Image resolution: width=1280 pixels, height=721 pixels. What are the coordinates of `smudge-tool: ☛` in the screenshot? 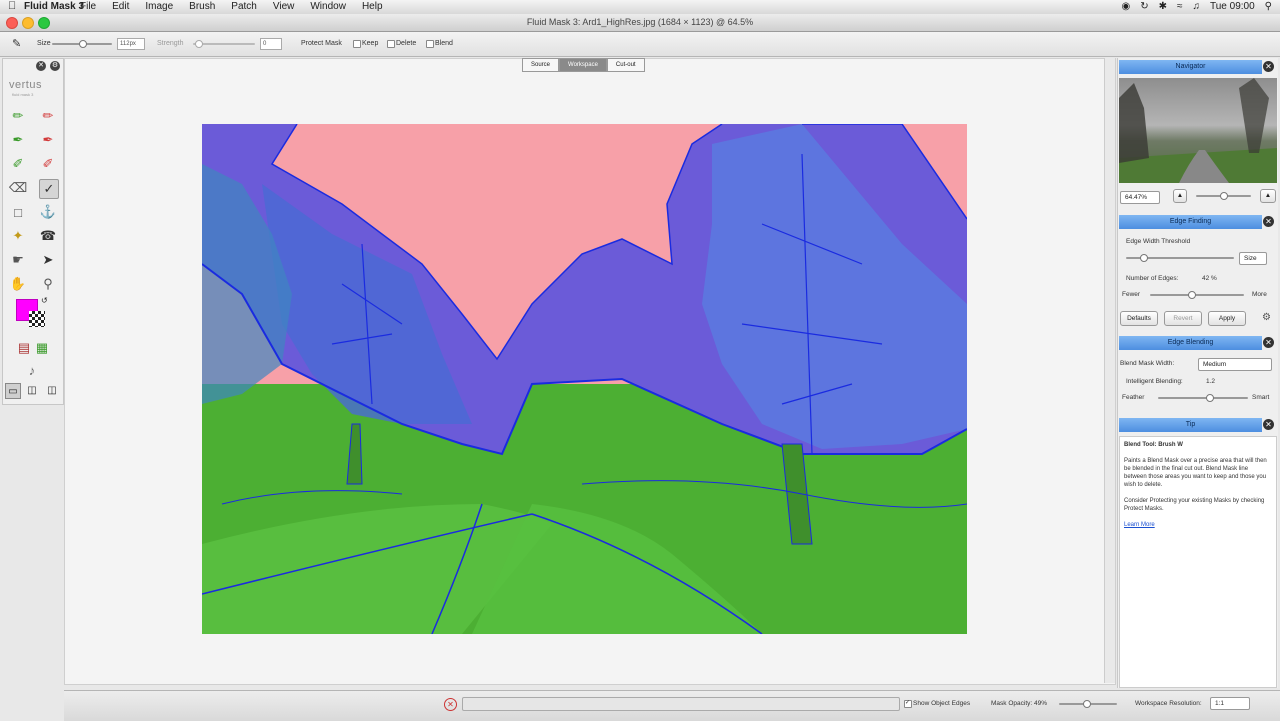 It's located at (18, 260).